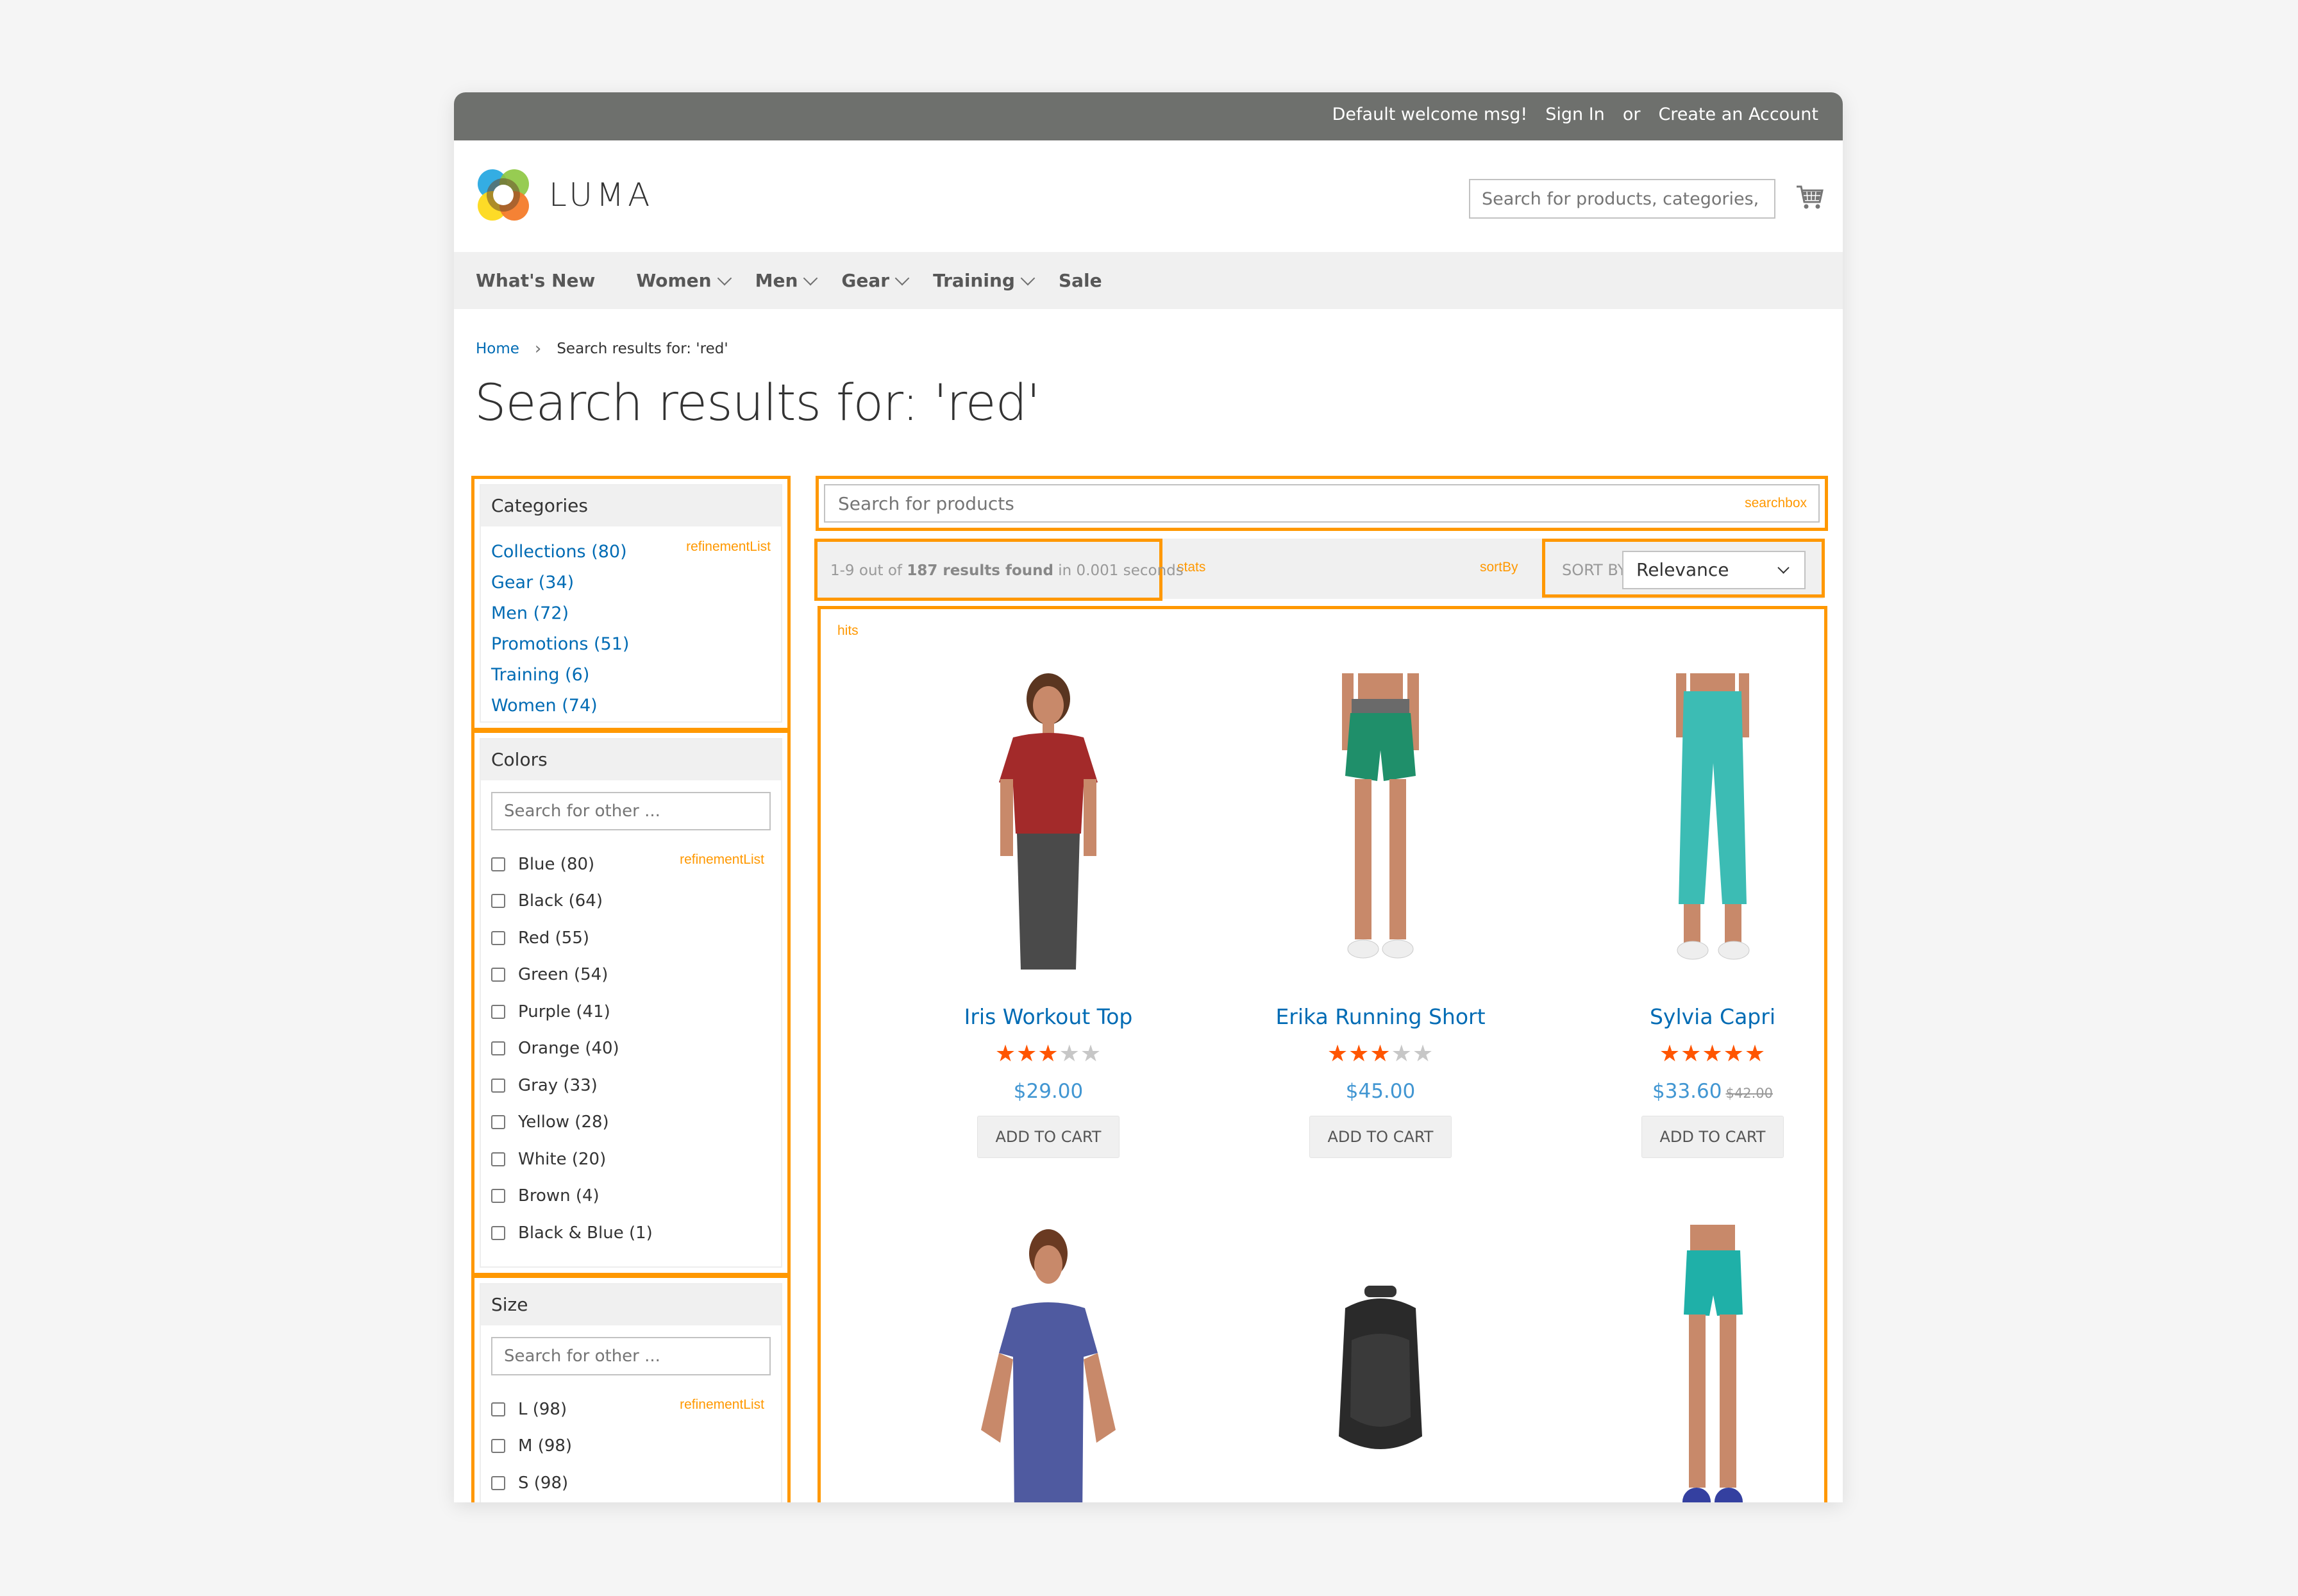 The width and height of the screenshot is (2298, 1596). Describe the element at coordinates (636, 938) in the screenshot. I see `color-option: Red (55)` at that location.